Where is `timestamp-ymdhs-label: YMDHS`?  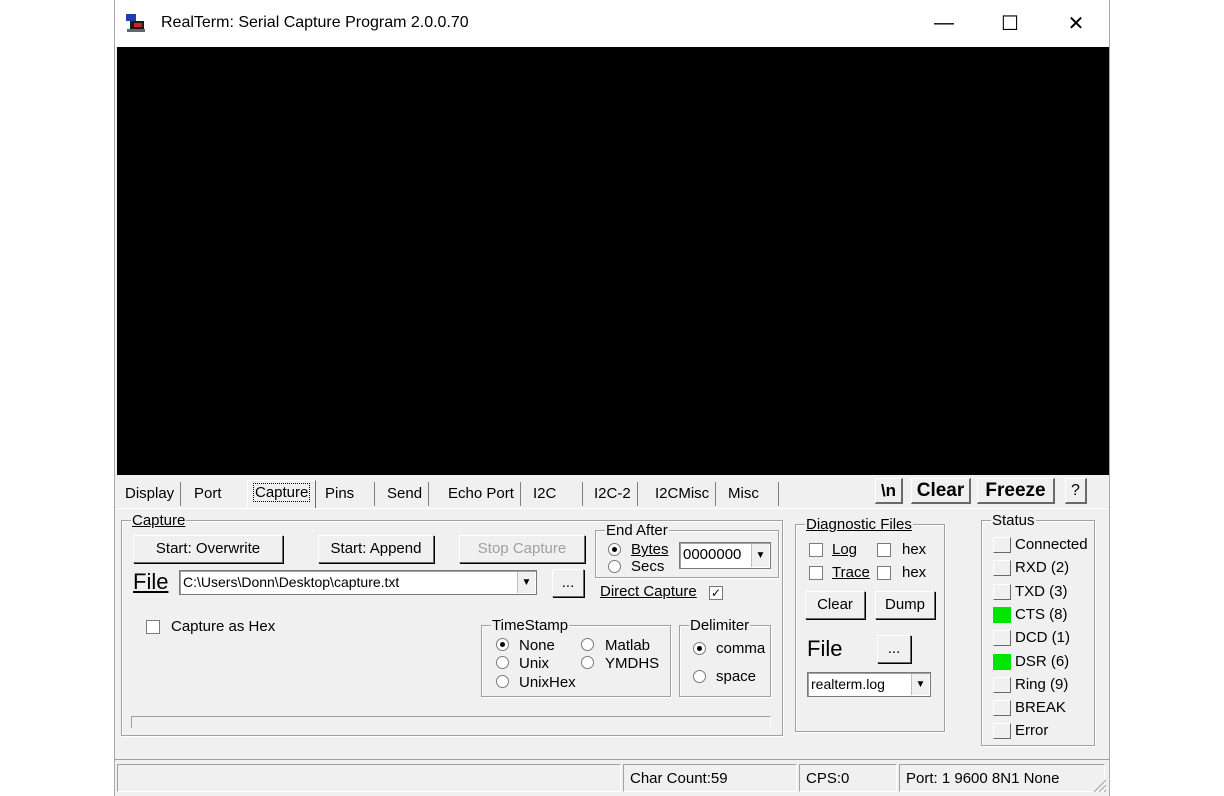 timestamp-ymdhs-label: YMDHS is located at coordinates (632, 663).